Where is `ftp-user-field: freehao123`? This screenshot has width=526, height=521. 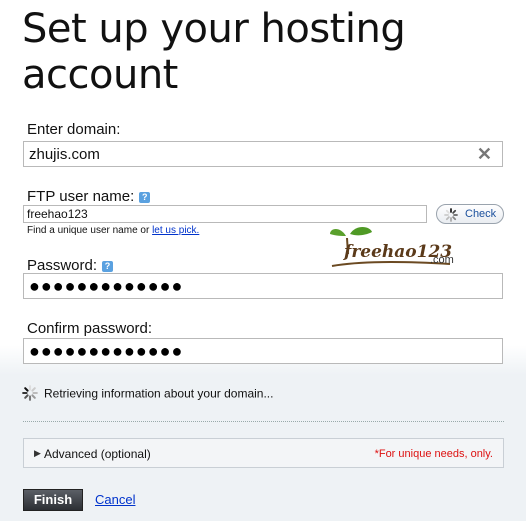
ftp-user-field: freehao123 is located at coordinates (225, 214).